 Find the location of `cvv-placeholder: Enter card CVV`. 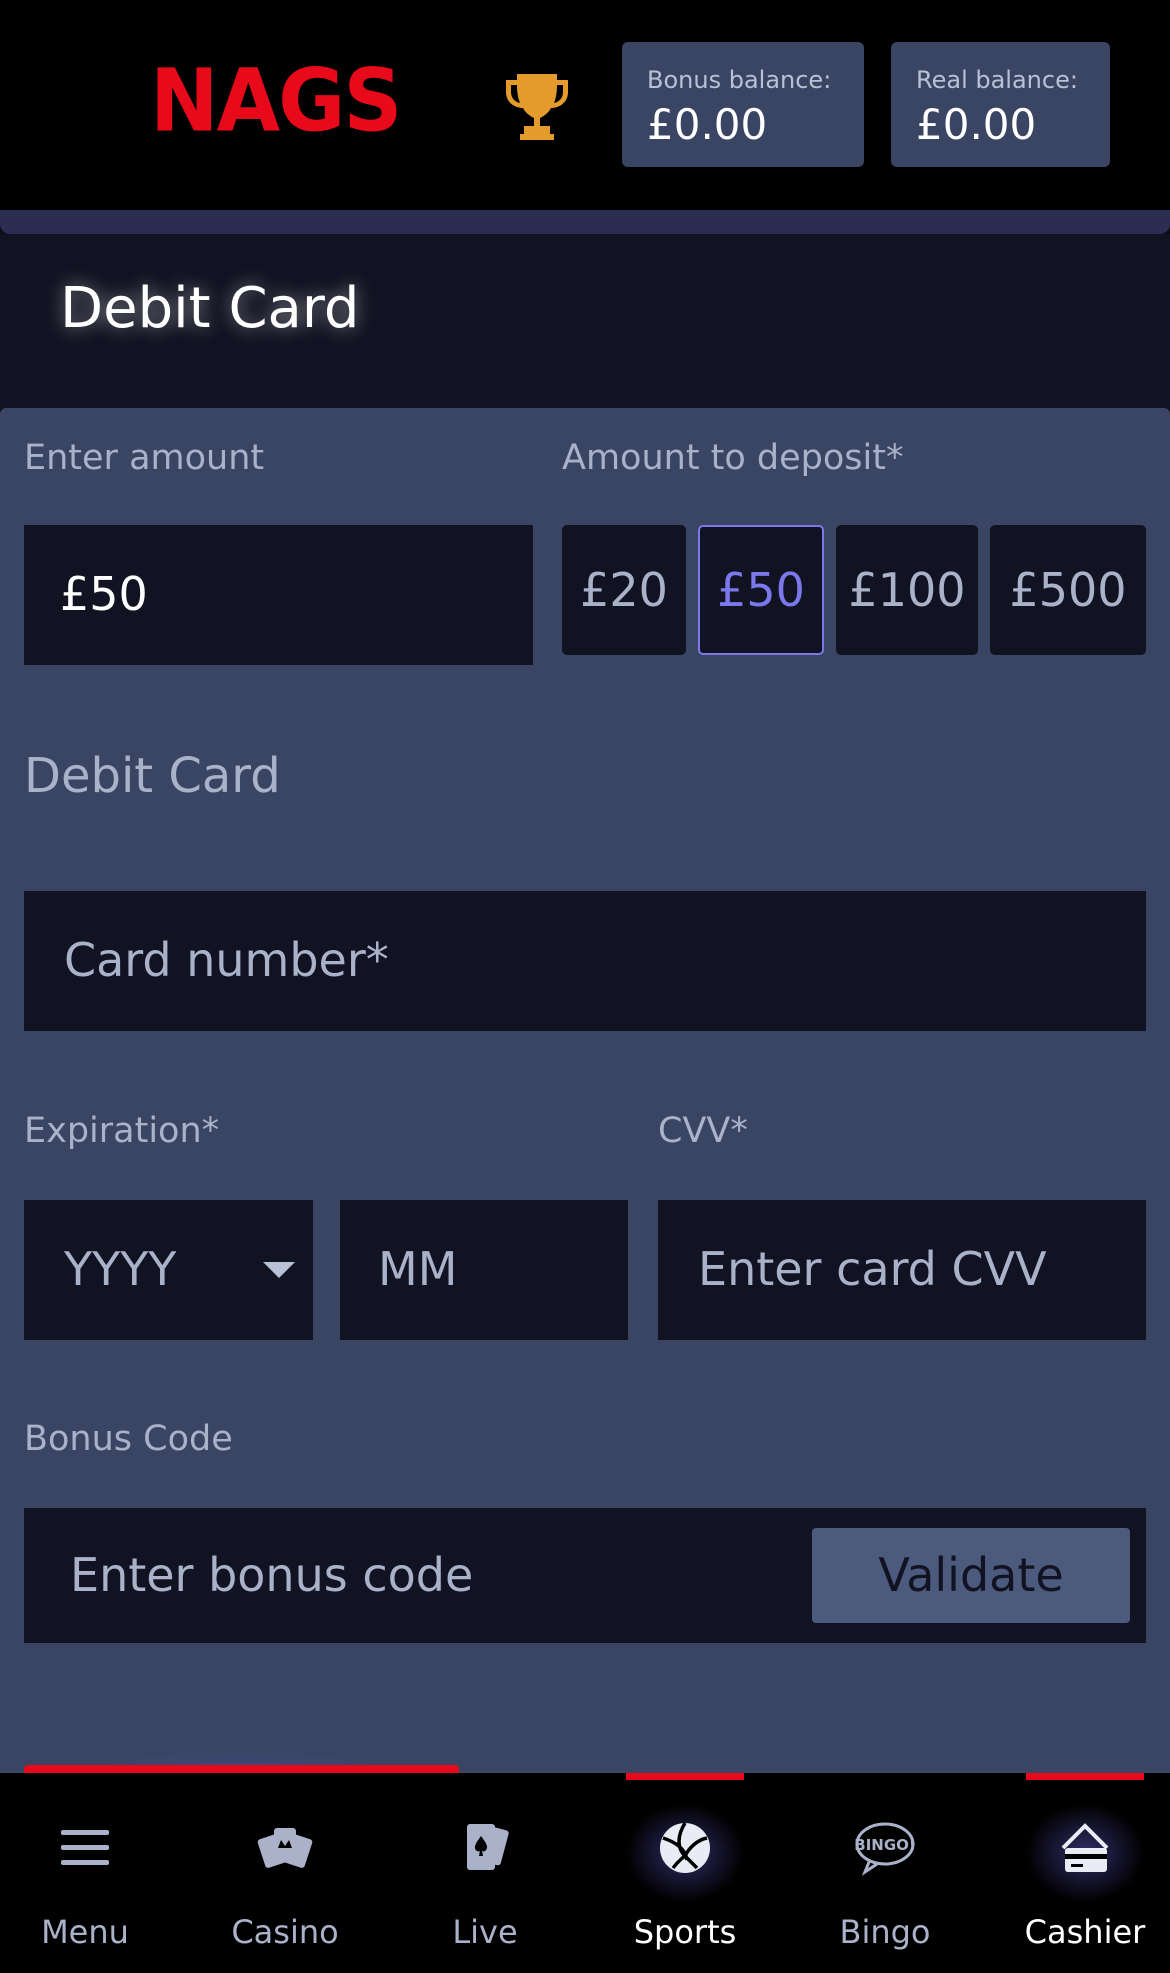

cvv-placeholder: Enter card CVV is located at coordinates (872, 1269).